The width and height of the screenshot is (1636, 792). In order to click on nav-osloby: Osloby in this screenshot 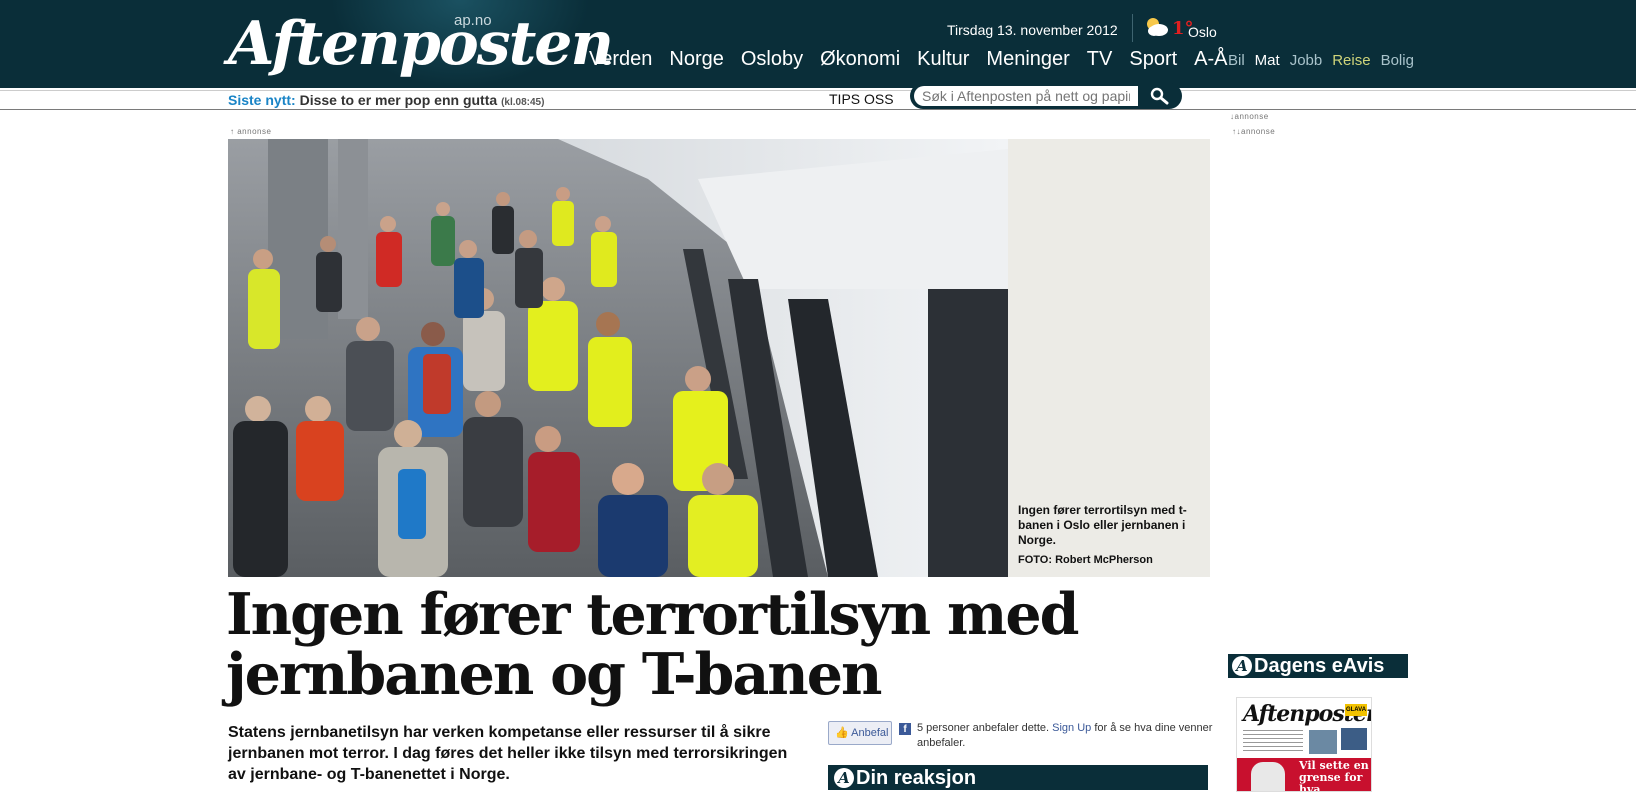, I will do `click(772, 59)`.